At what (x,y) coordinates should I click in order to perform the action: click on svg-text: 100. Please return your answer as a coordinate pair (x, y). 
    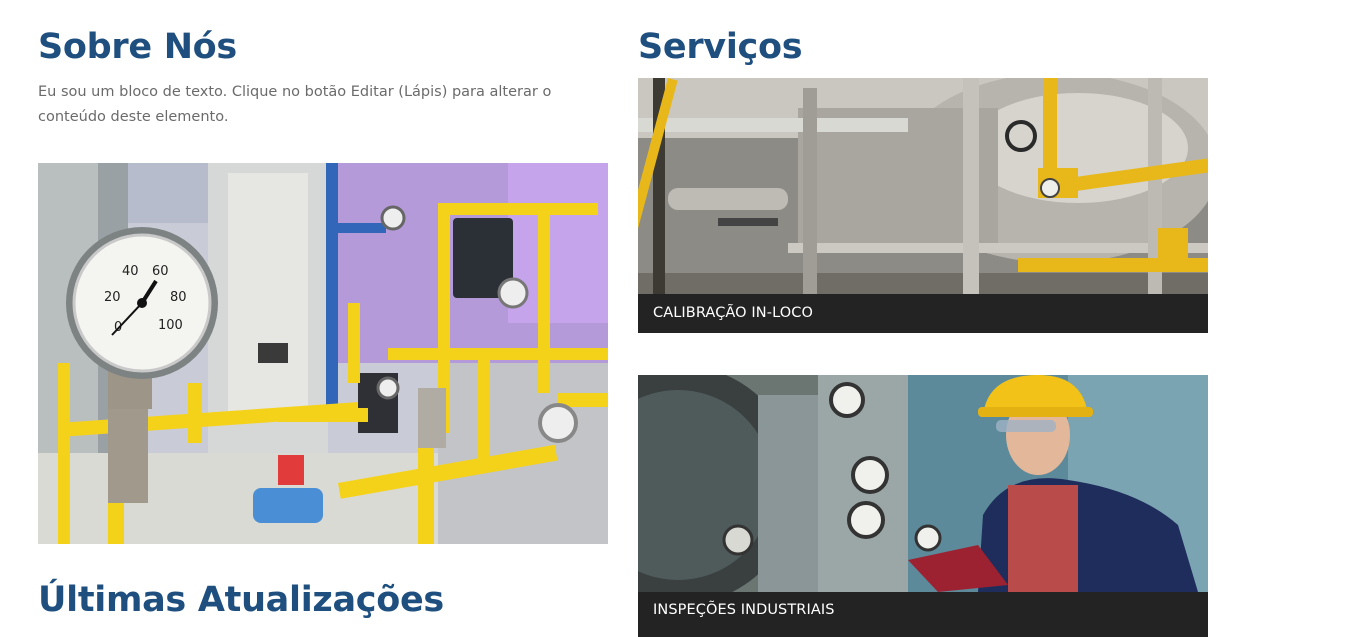
    Looking at the image, I should click on (170, 325).